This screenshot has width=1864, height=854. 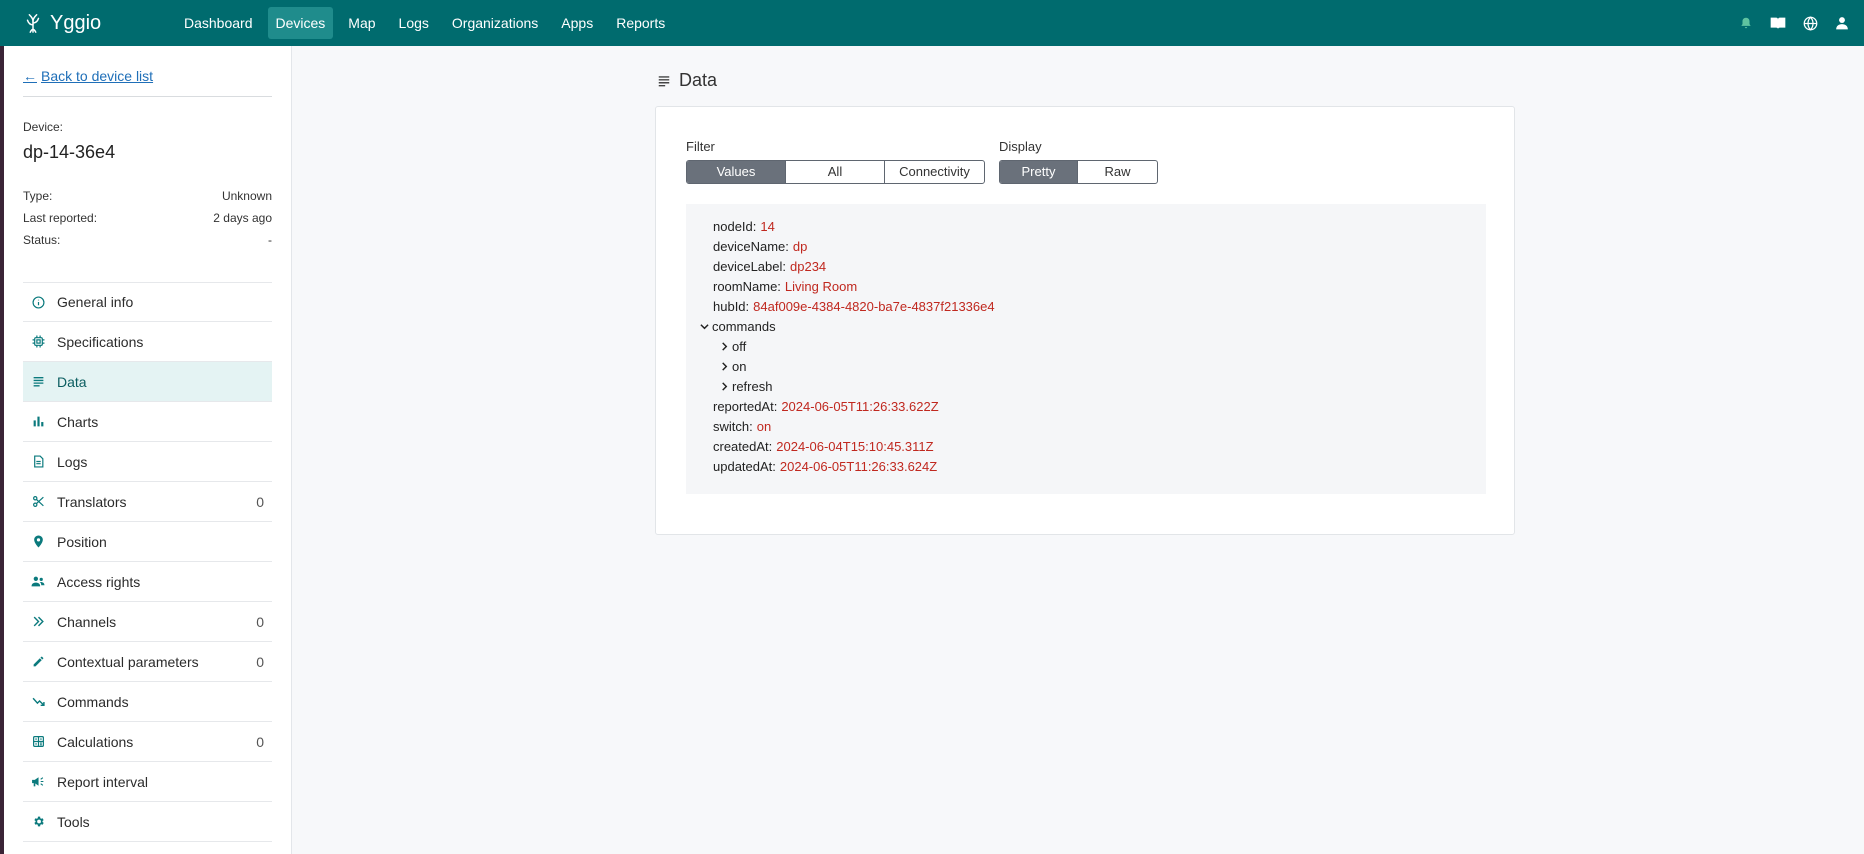 What do you see at coordinates (147, 822) in the screenshot?
I see `menu-tools: Tools` at bounding box center [147, 822].